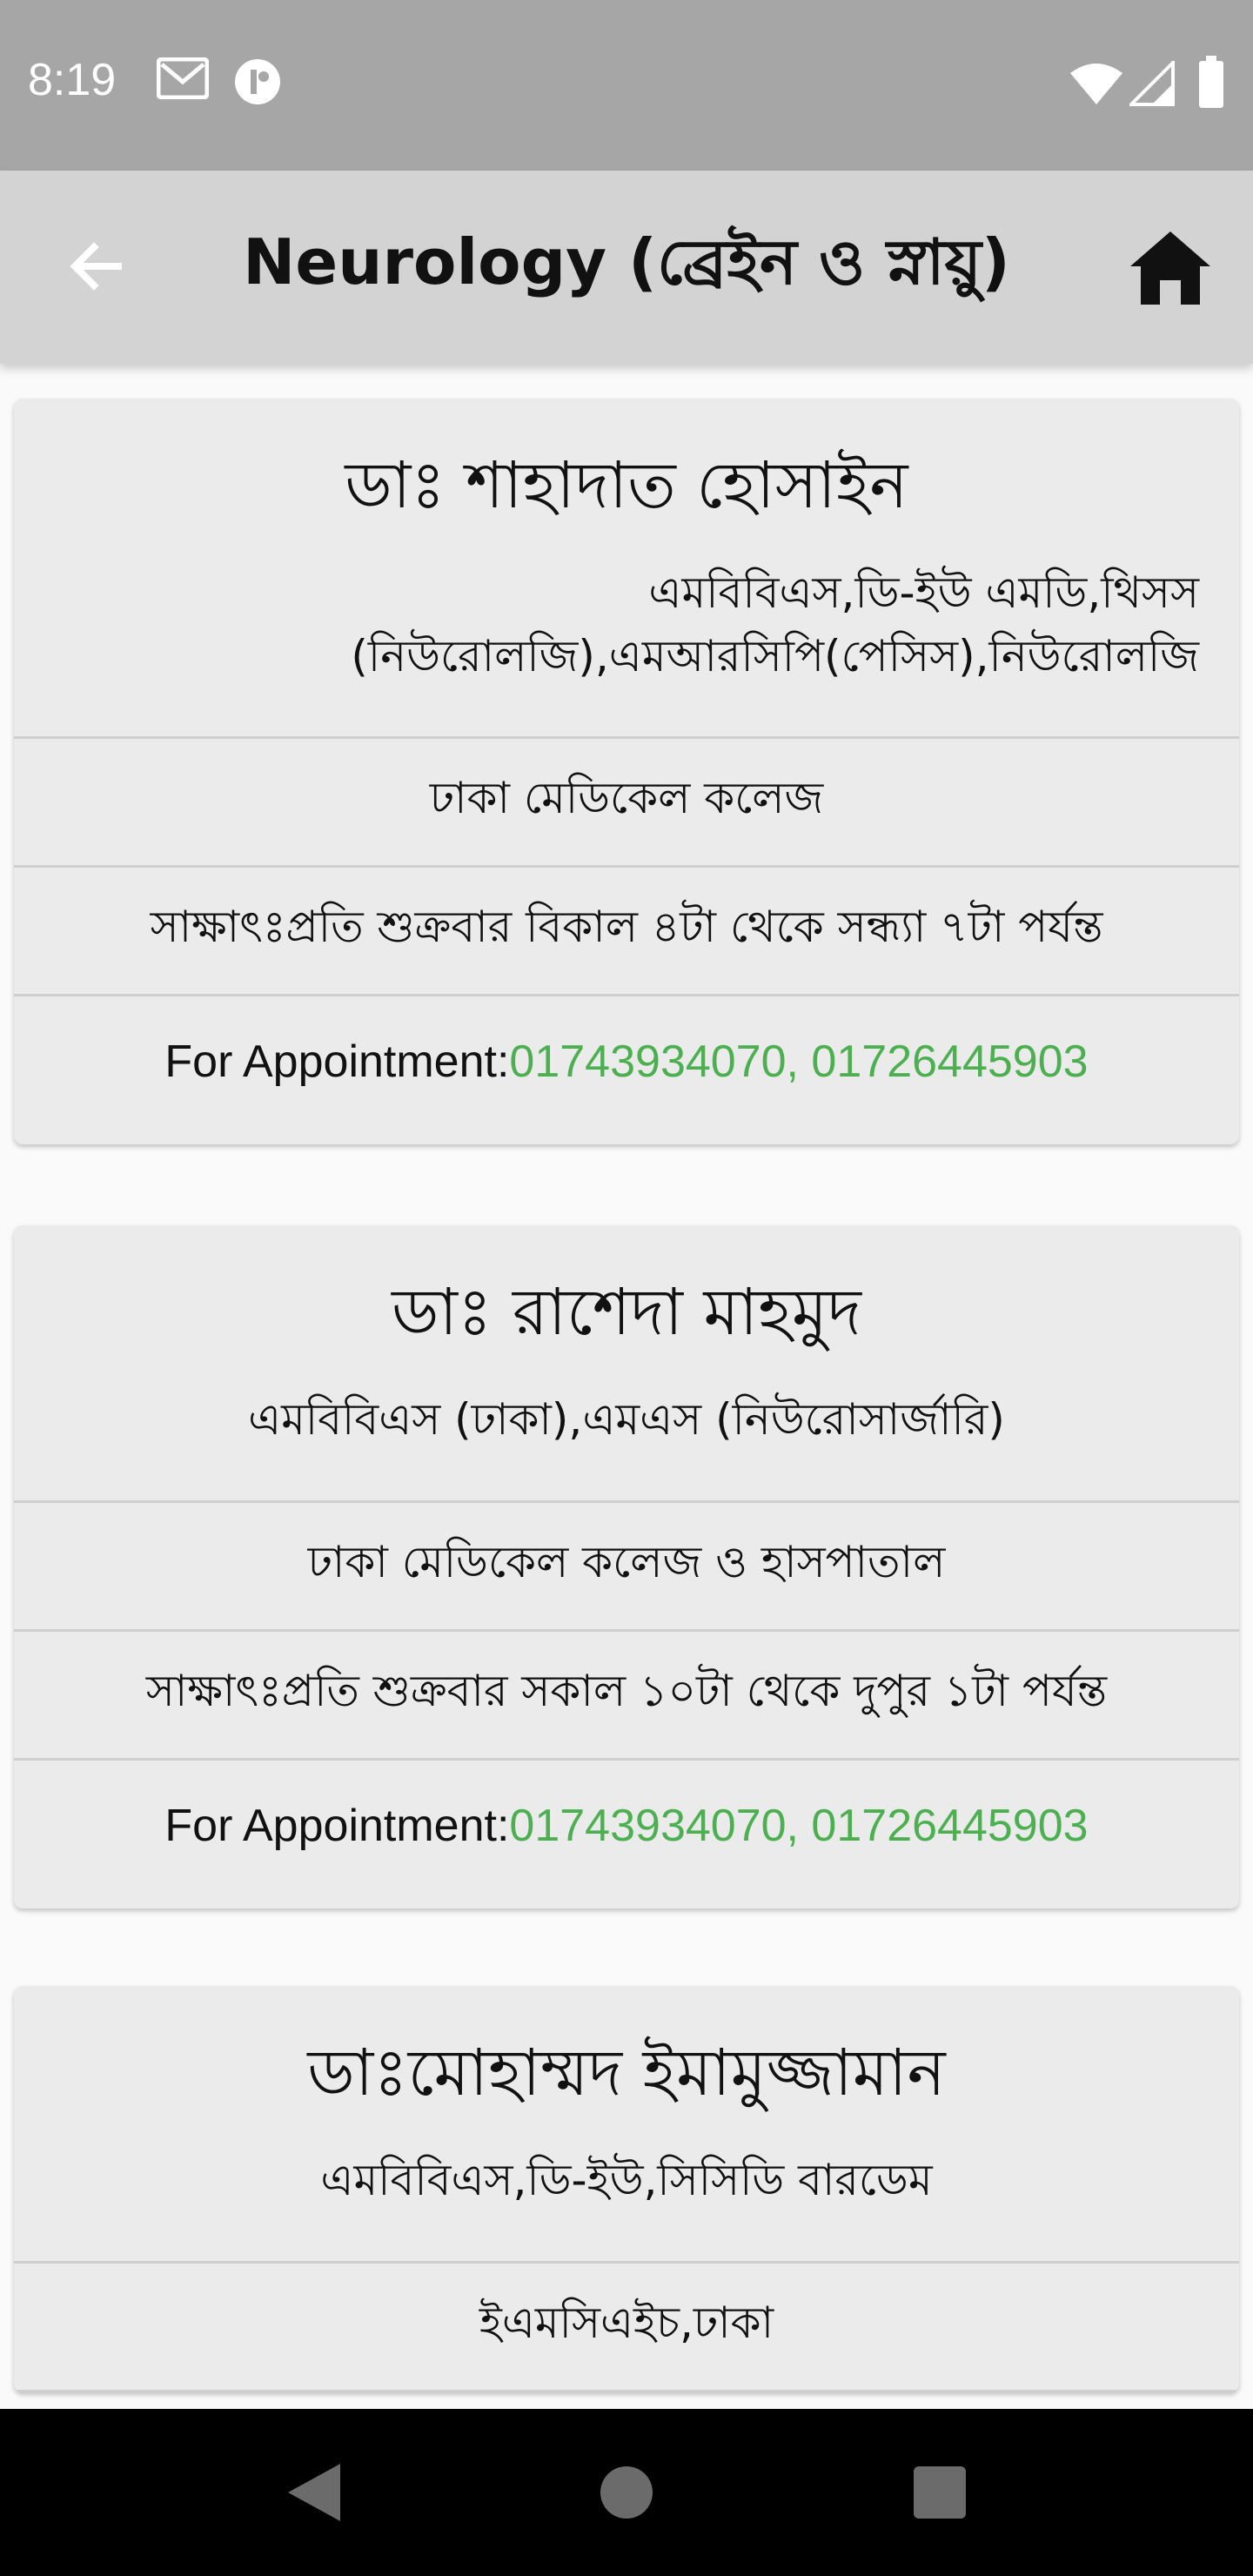 This screenshot has width=1253, height=2576. What do you see at coordinates (626, 1420) in the screenshot?
I see `doctor-degree: এমবিবিএস (ঢাকা),এমএস (নিউরোসার্জারি)` at bounding box center [626, 1420].